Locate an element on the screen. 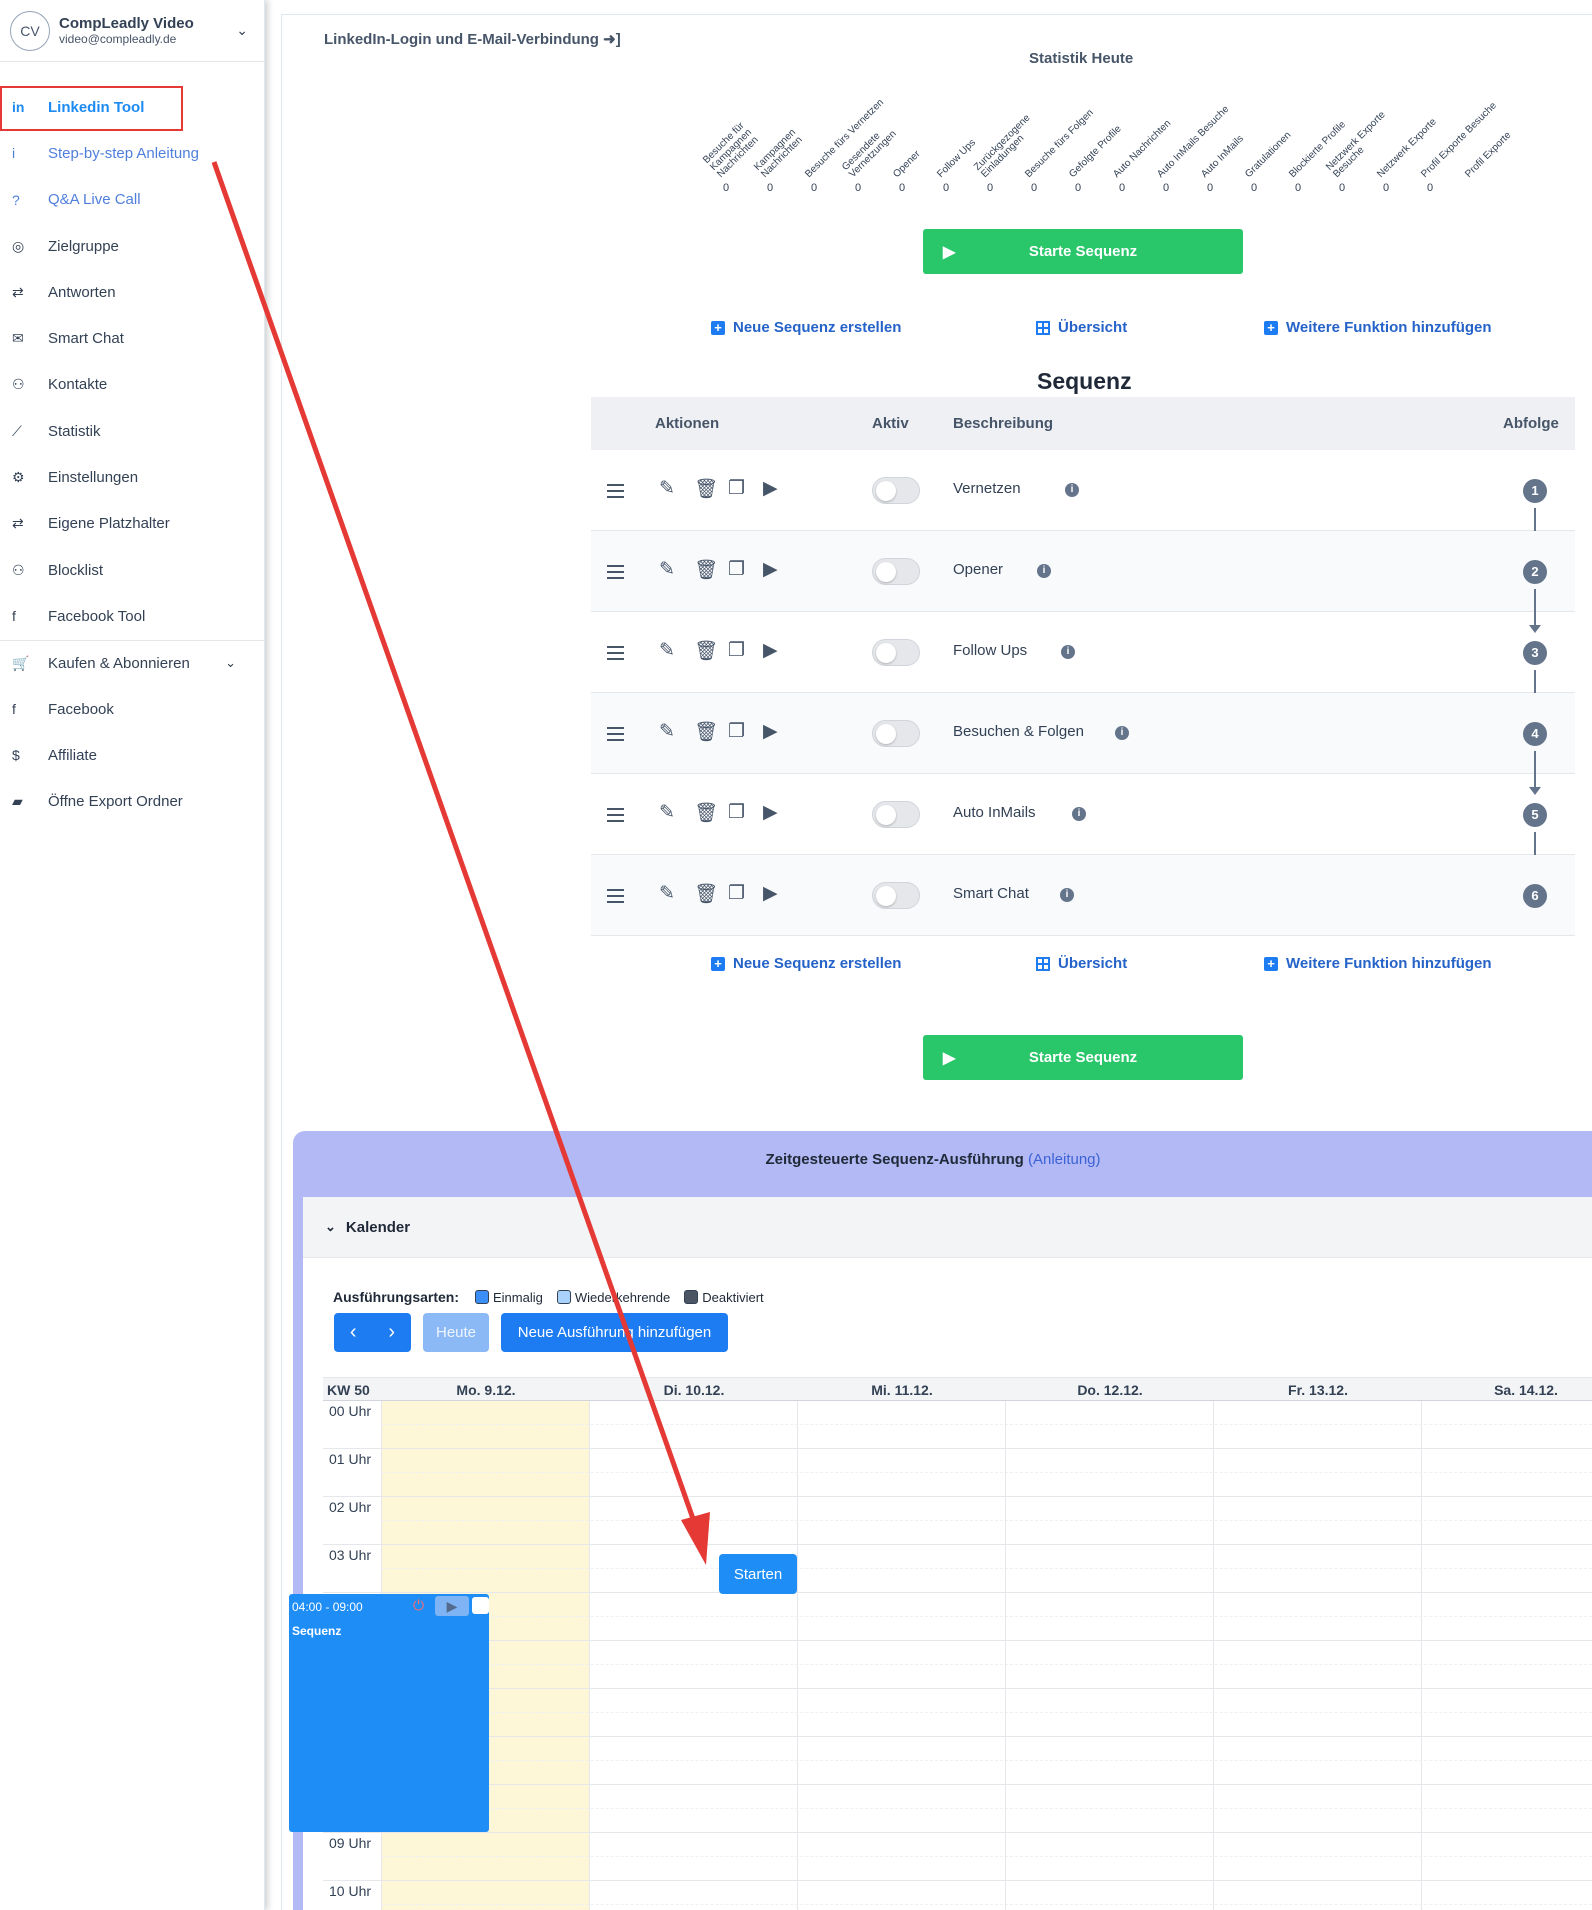 The width and height of the screenshot is (1592, 1910). sidebar-item-label: Affiliate is located at coordinates (72, 755).